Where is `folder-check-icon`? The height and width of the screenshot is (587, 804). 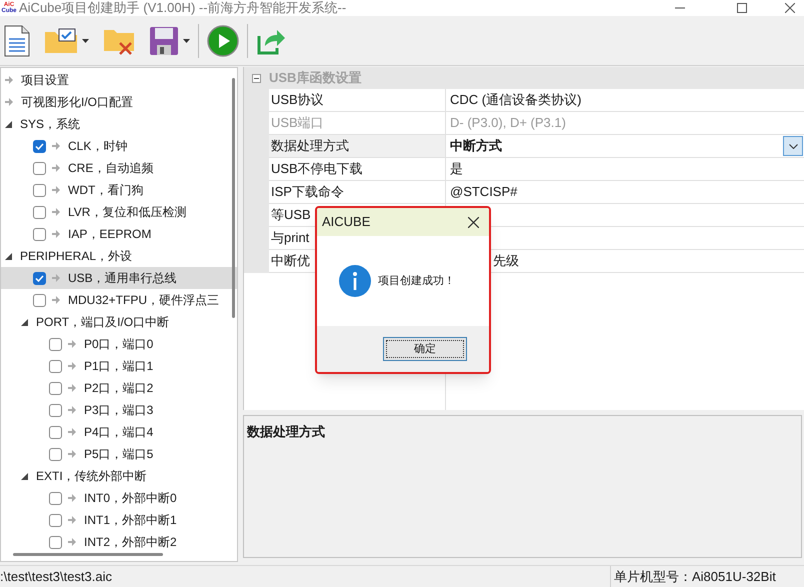
folder-check-icon is located at coordinates (61, 41).